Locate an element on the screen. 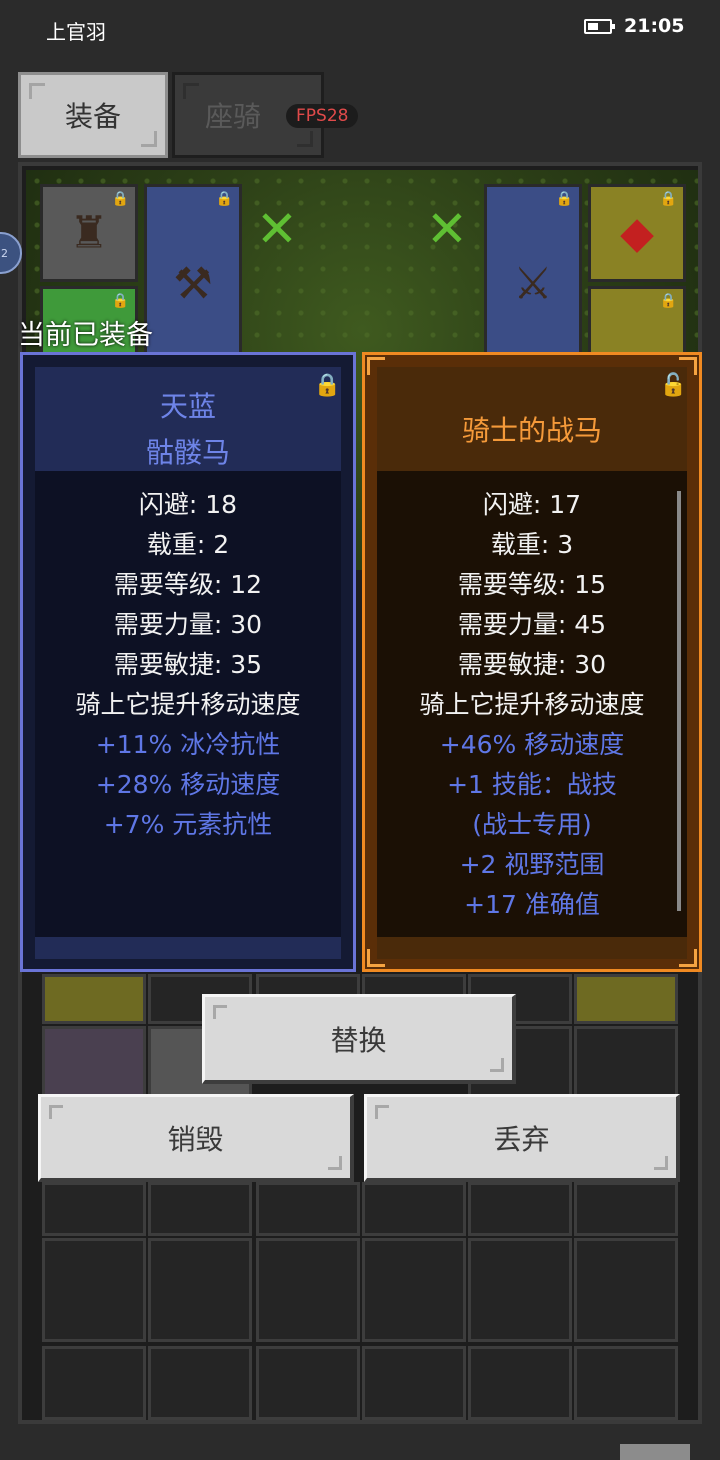  destroy-button-label: 销毁 is located at coordinates (195, 1139).